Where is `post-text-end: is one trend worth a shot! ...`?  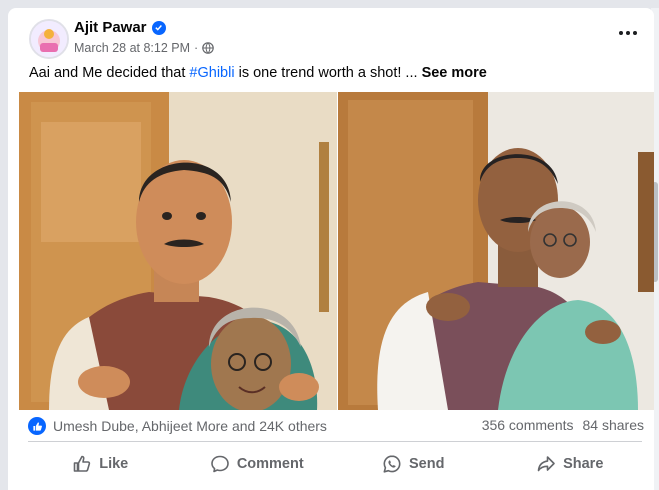
post-text-end: is one trend worth a shot! ... is located at coordinates (328, 73).